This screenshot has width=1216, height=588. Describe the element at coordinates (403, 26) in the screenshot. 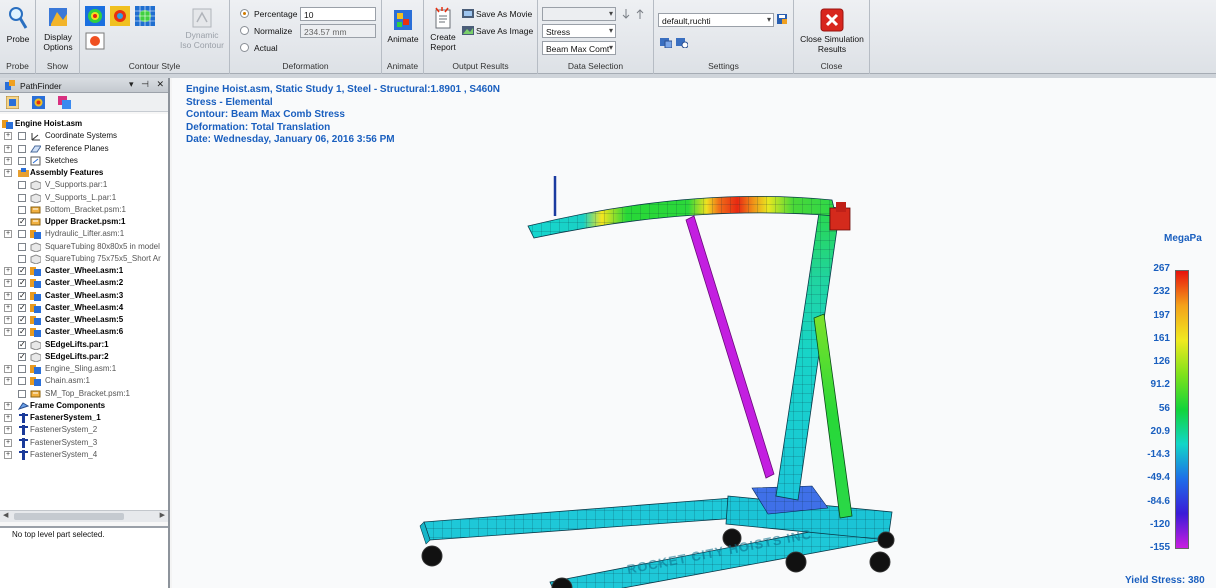

I see `animate-button: Animate` at that location.